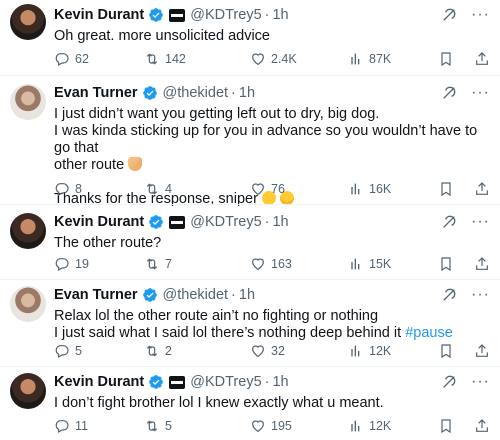 This screenshot has height=440, width=500. What do you see at coordinates (158, 189) in the screenshot?
I see `retweet-button: 4` at bounding box center [158, 189].